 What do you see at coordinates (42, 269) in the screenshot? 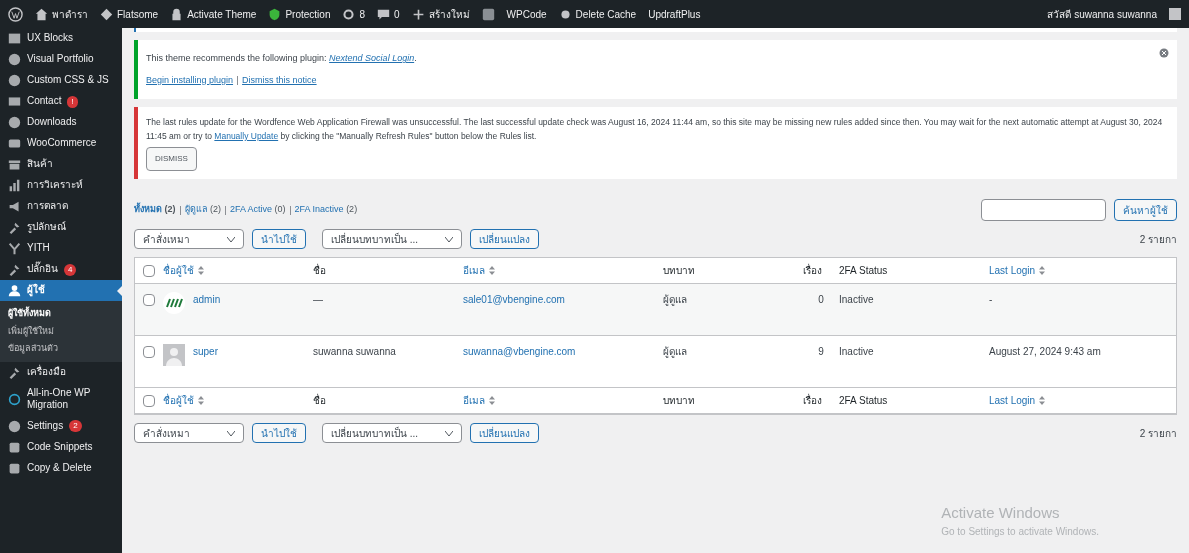
I see `sidebar-label: ปลั๊กอิน` at bounding box center [42, 269].